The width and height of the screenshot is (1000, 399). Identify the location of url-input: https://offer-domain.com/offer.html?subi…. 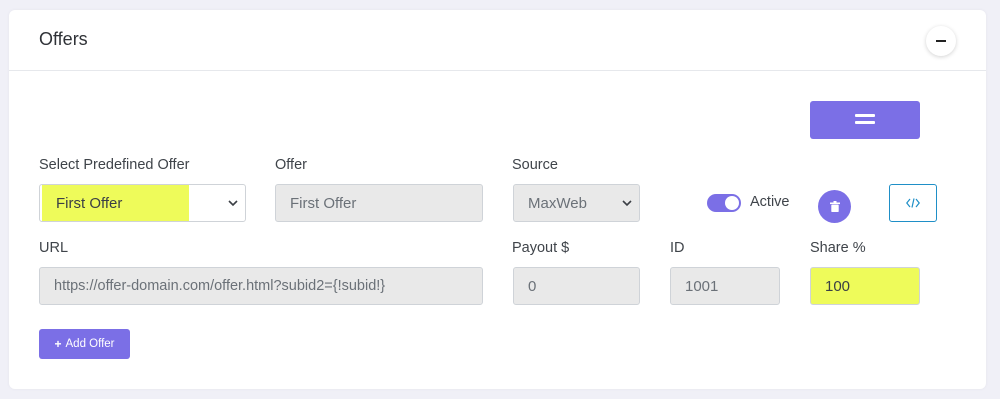
(261, 286).